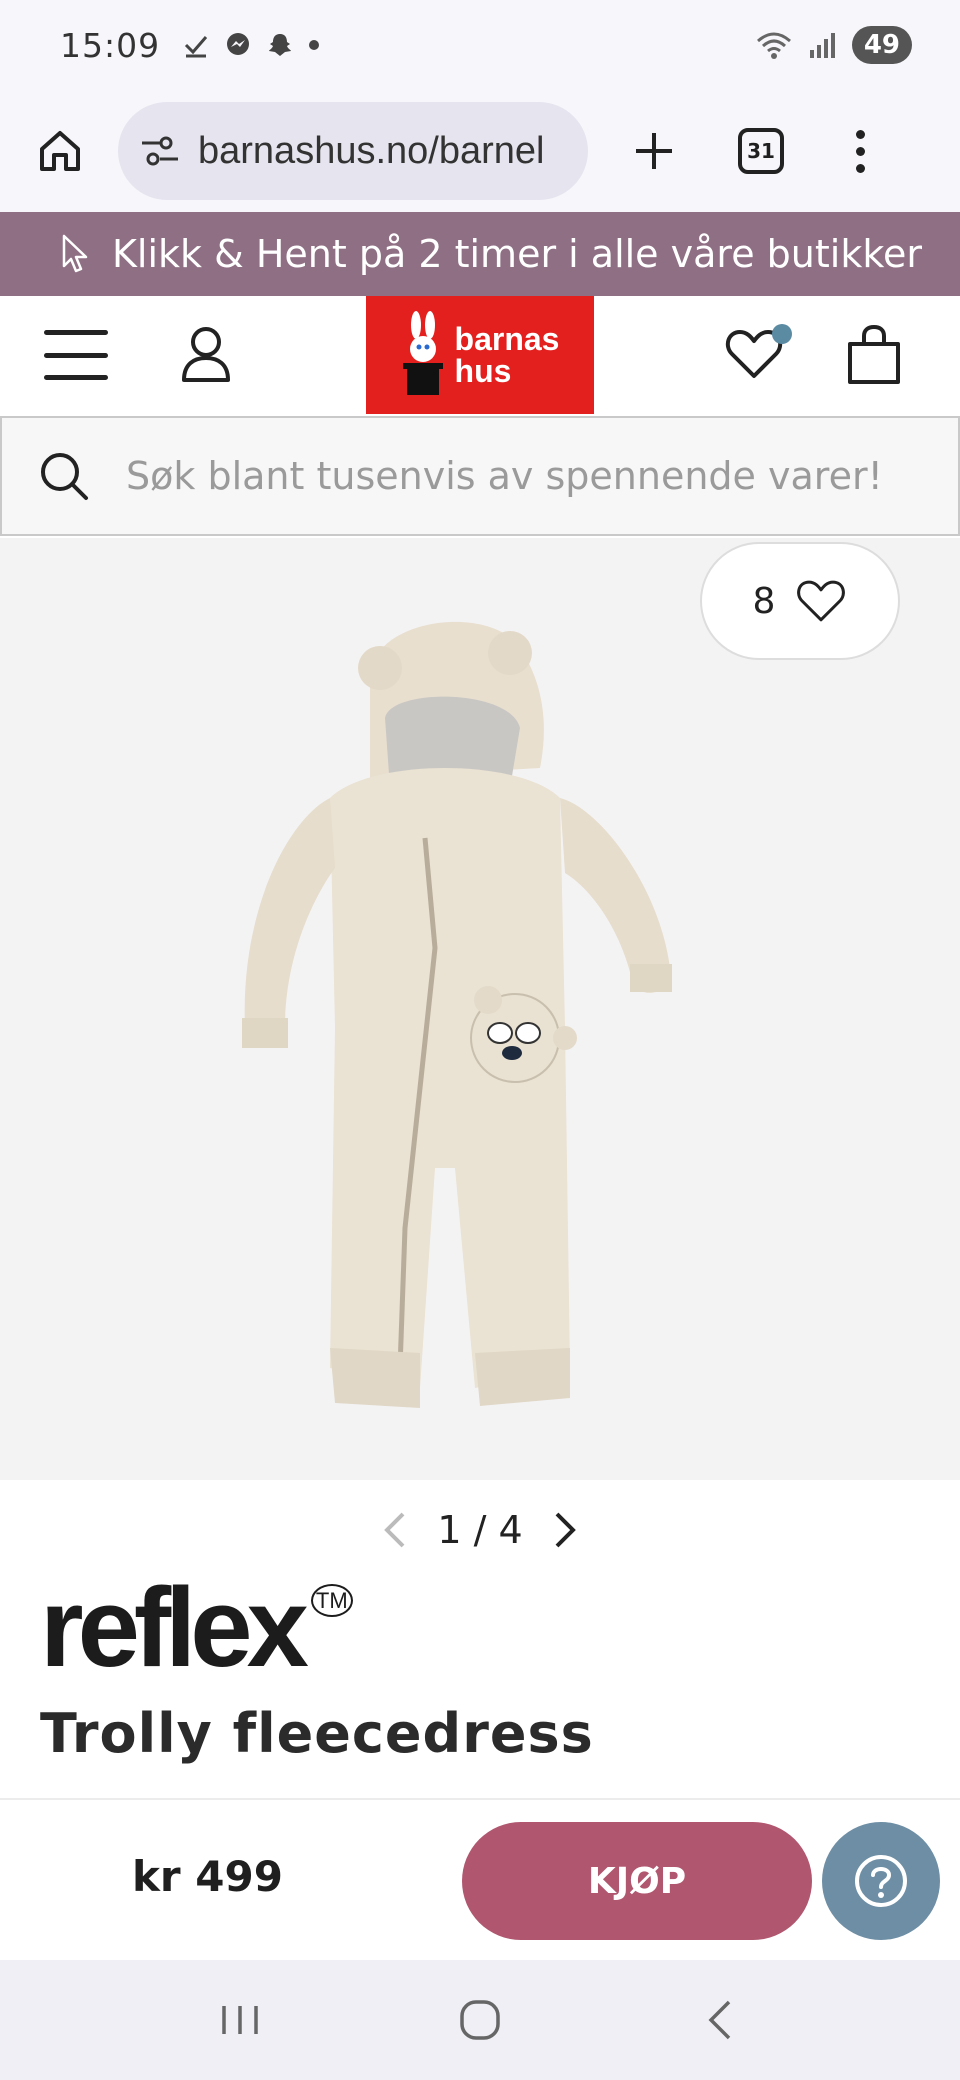  I want to click on back-button, so click(720, 2020).